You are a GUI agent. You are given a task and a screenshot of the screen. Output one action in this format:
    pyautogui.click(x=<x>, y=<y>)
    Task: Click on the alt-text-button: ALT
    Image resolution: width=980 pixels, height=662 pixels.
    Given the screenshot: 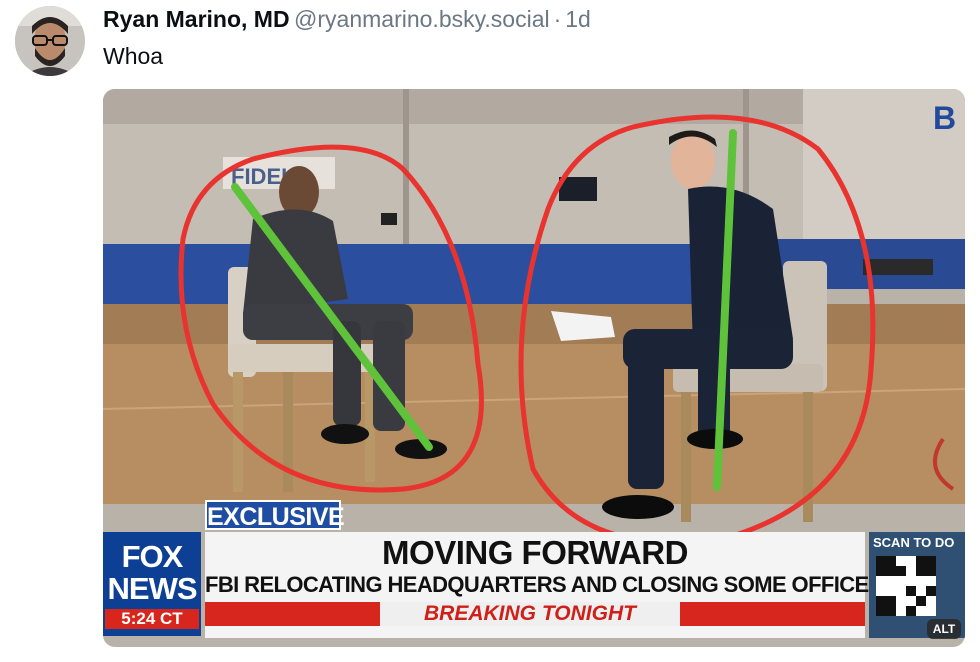 What is the action you would take?
    pyautogui.click(x=944, y=629)
    